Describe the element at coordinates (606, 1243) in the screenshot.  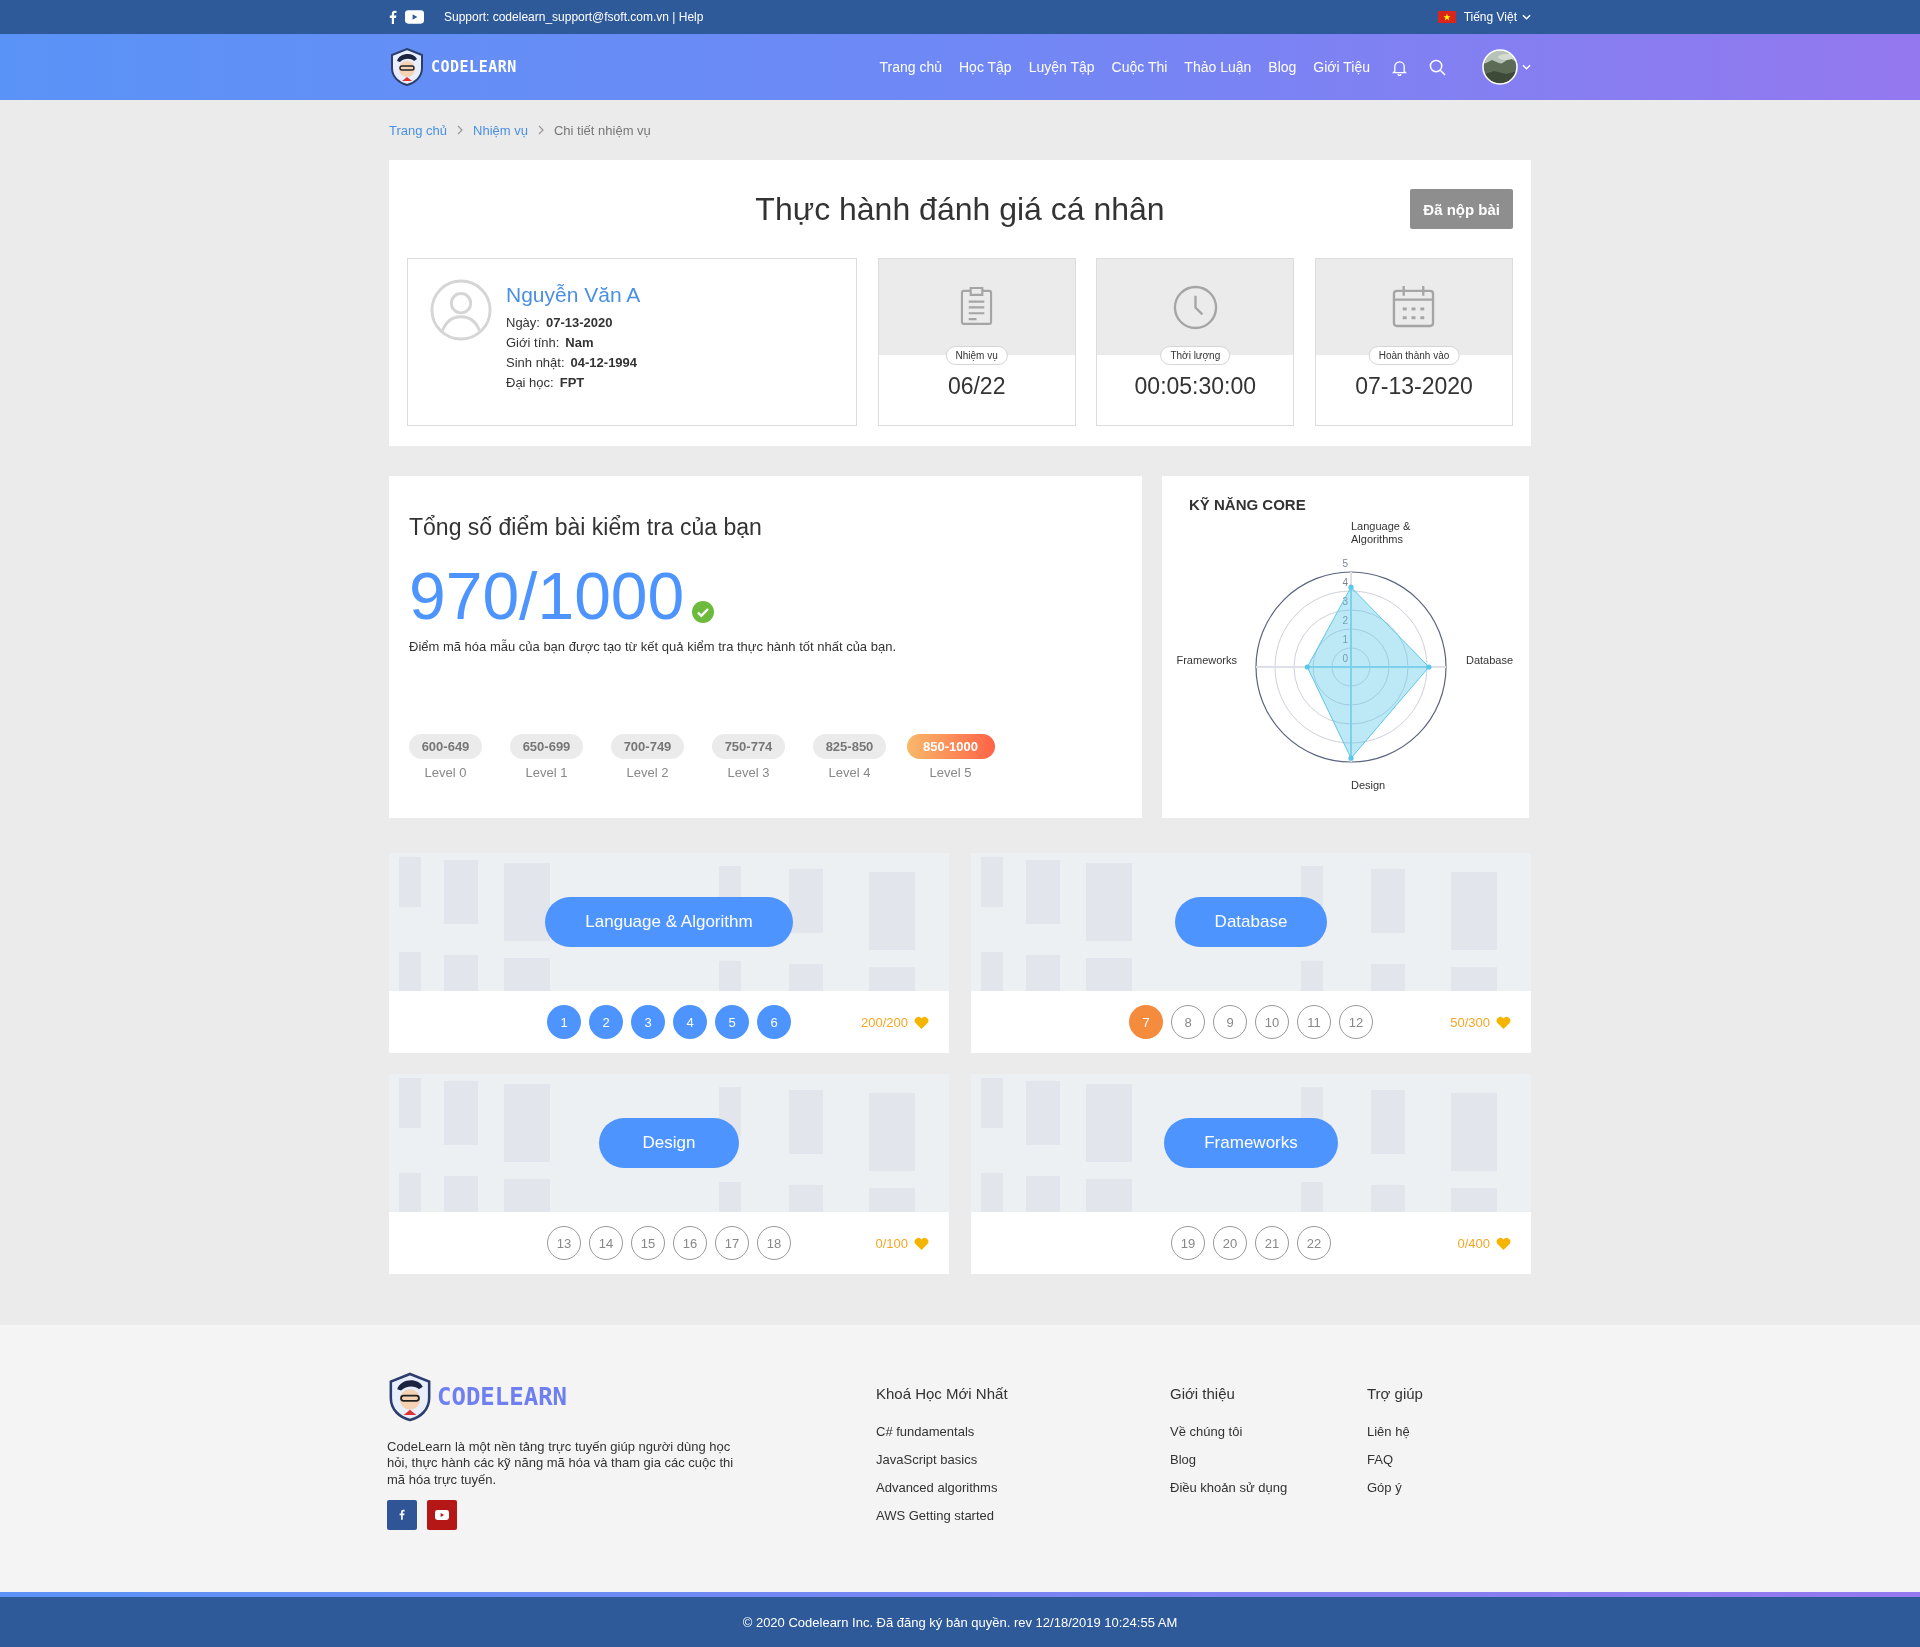
I see `task-button: 14` at that location.